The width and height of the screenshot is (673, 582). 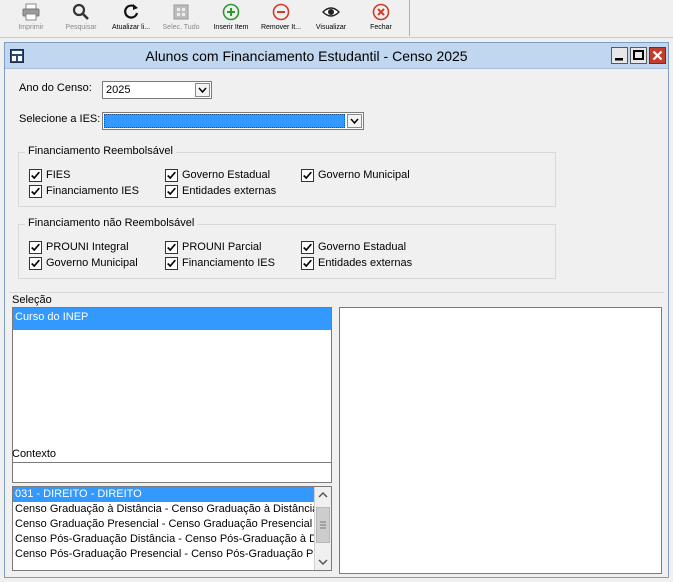 What do you see at coordinates (231, 12) in the screenshot?
I see `add-icon` at bounding box center [231, 12].